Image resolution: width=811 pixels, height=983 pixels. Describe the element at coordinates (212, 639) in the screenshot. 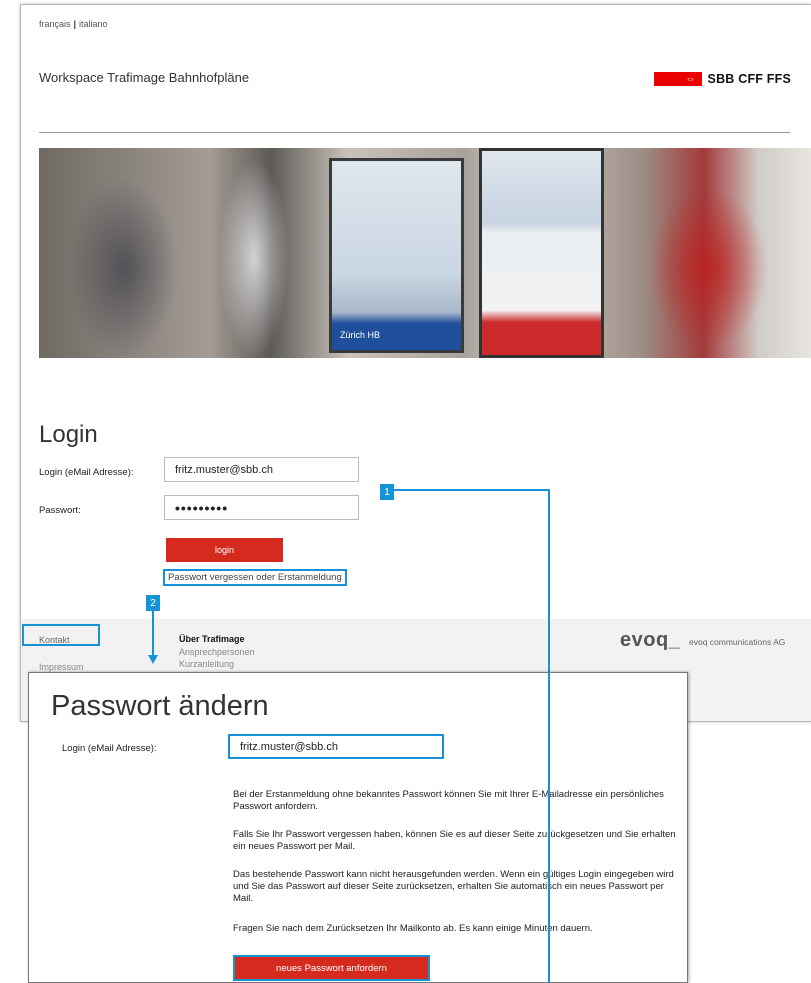

I see `footer-heading-ueber: Über Trafimage` at that location.